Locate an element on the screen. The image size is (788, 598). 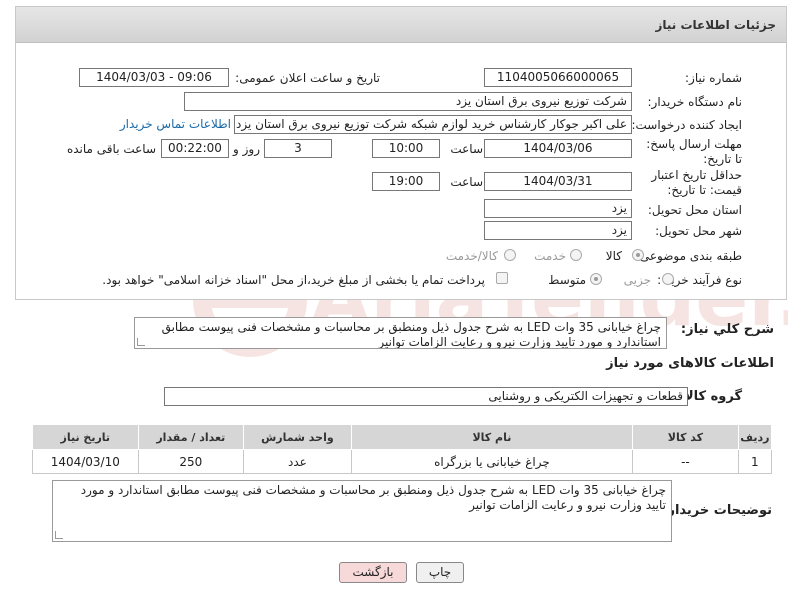
cell-date: 1404/03/10 is located at coordinates (85, 461).